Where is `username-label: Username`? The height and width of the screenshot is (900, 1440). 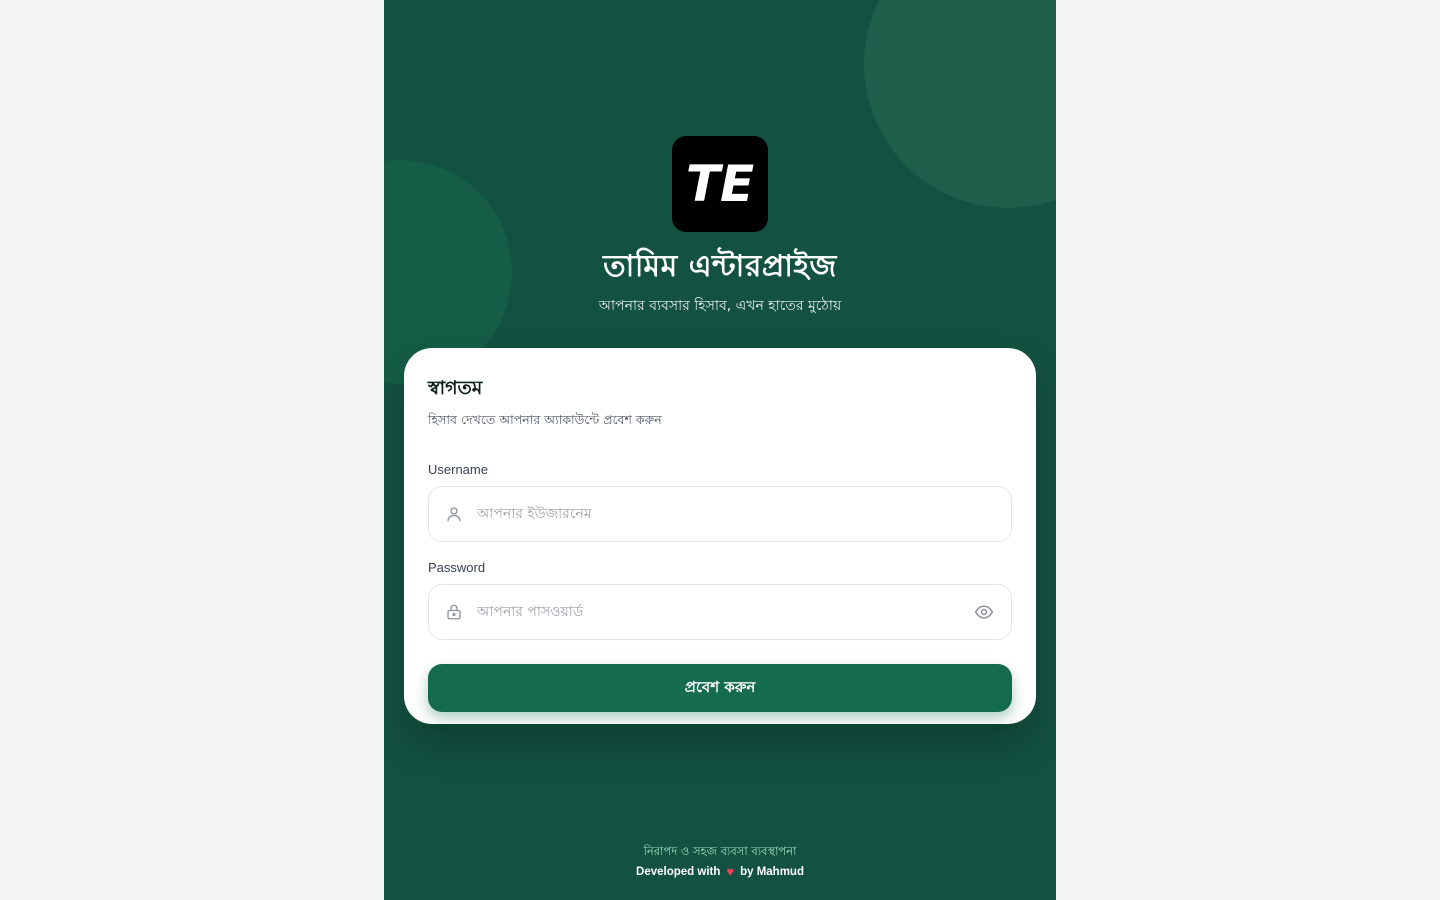
username-label: Username is located at coordinates (458, 469).